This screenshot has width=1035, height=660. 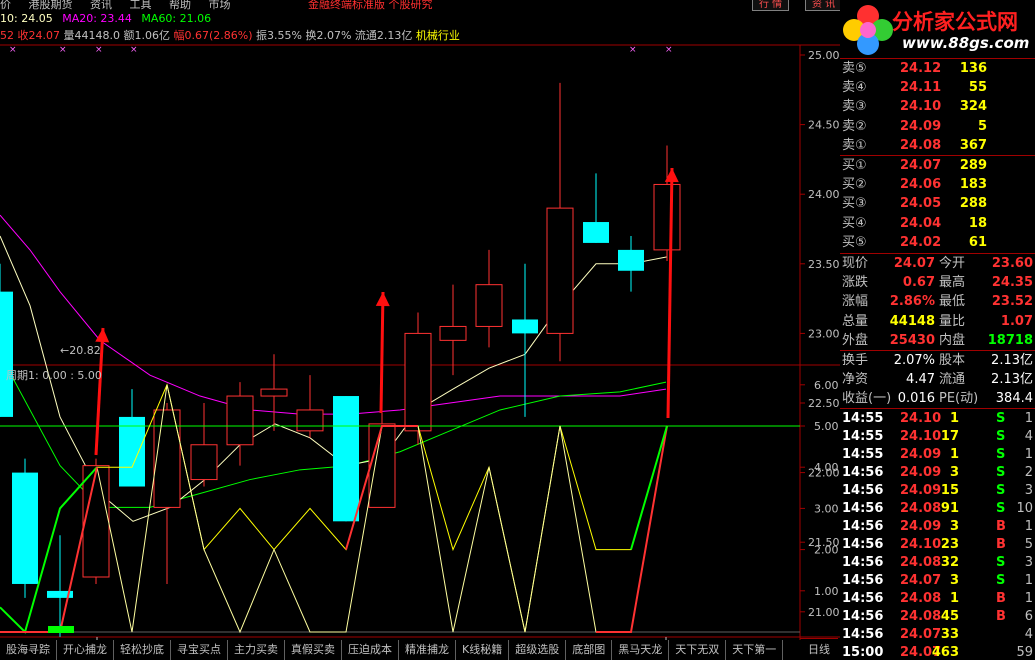 What do you see at coordinates (921, 126) in the screenshot?
I see `ask-price: 24.09` at bounding box center [921, 126].